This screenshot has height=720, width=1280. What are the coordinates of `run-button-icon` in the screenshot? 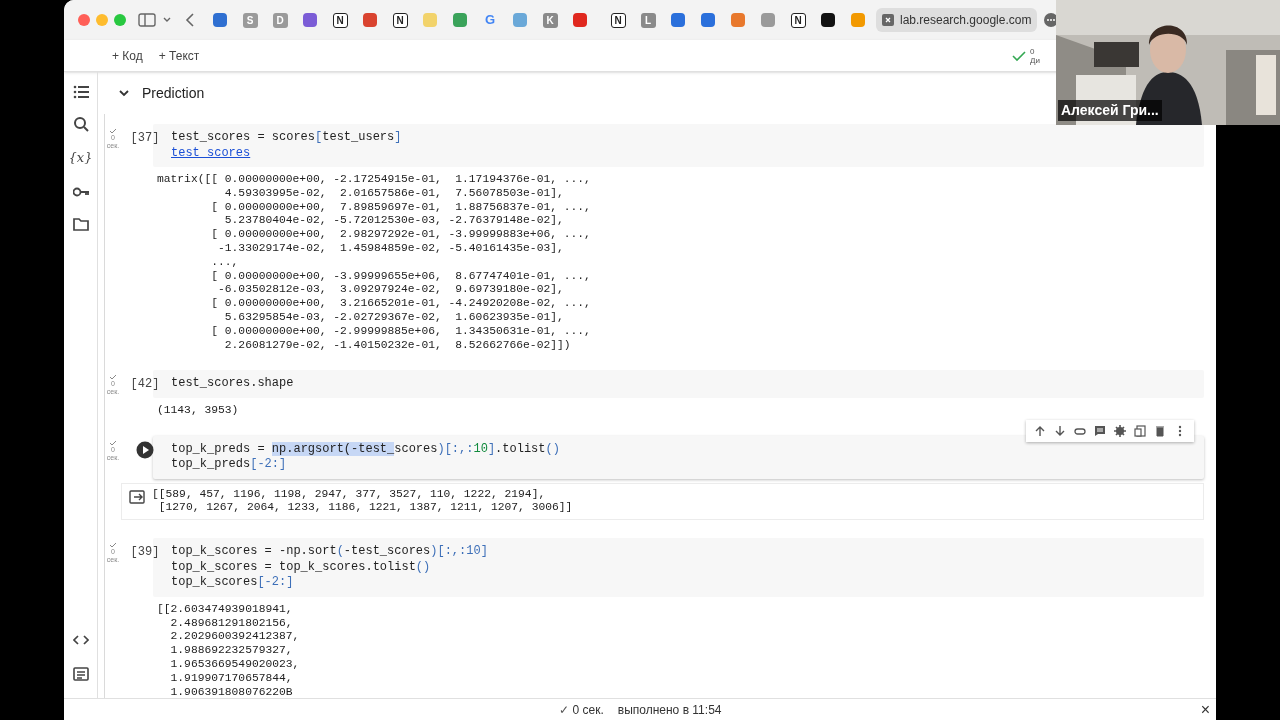 It's located at (145, 449).